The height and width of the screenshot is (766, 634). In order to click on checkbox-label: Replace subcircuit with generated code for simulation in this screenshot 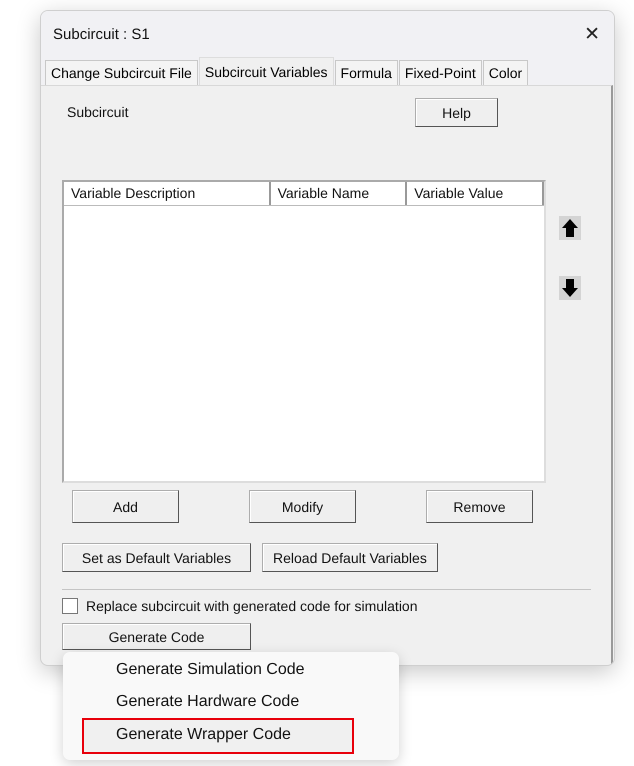, I will do `click(252, 606)`.